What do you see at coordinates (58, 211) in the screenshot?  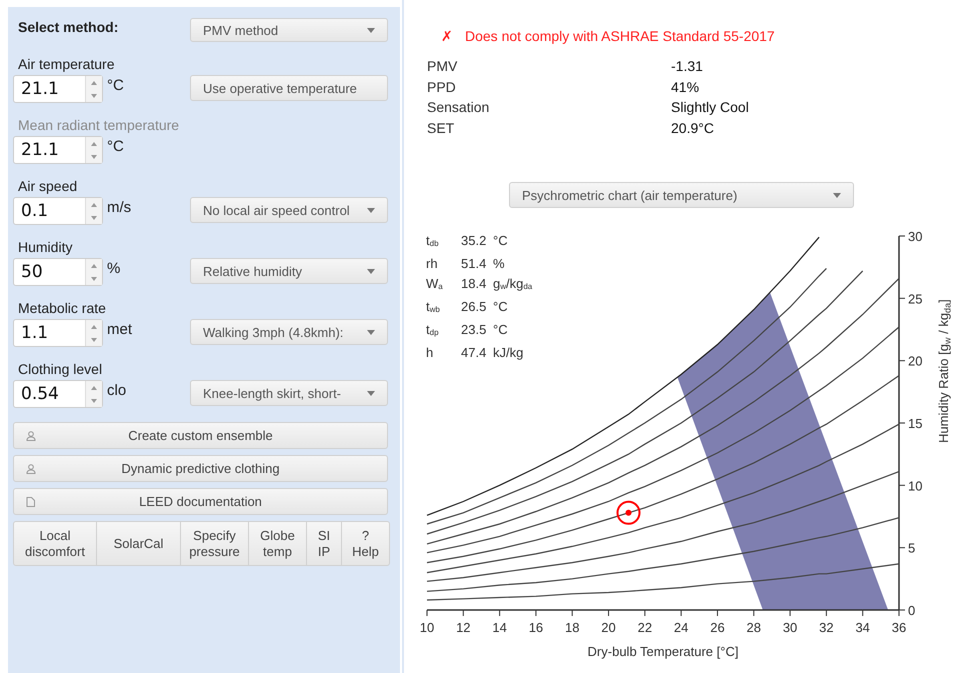 I see `number-field: 0.1` at bounding box center [58, 211].